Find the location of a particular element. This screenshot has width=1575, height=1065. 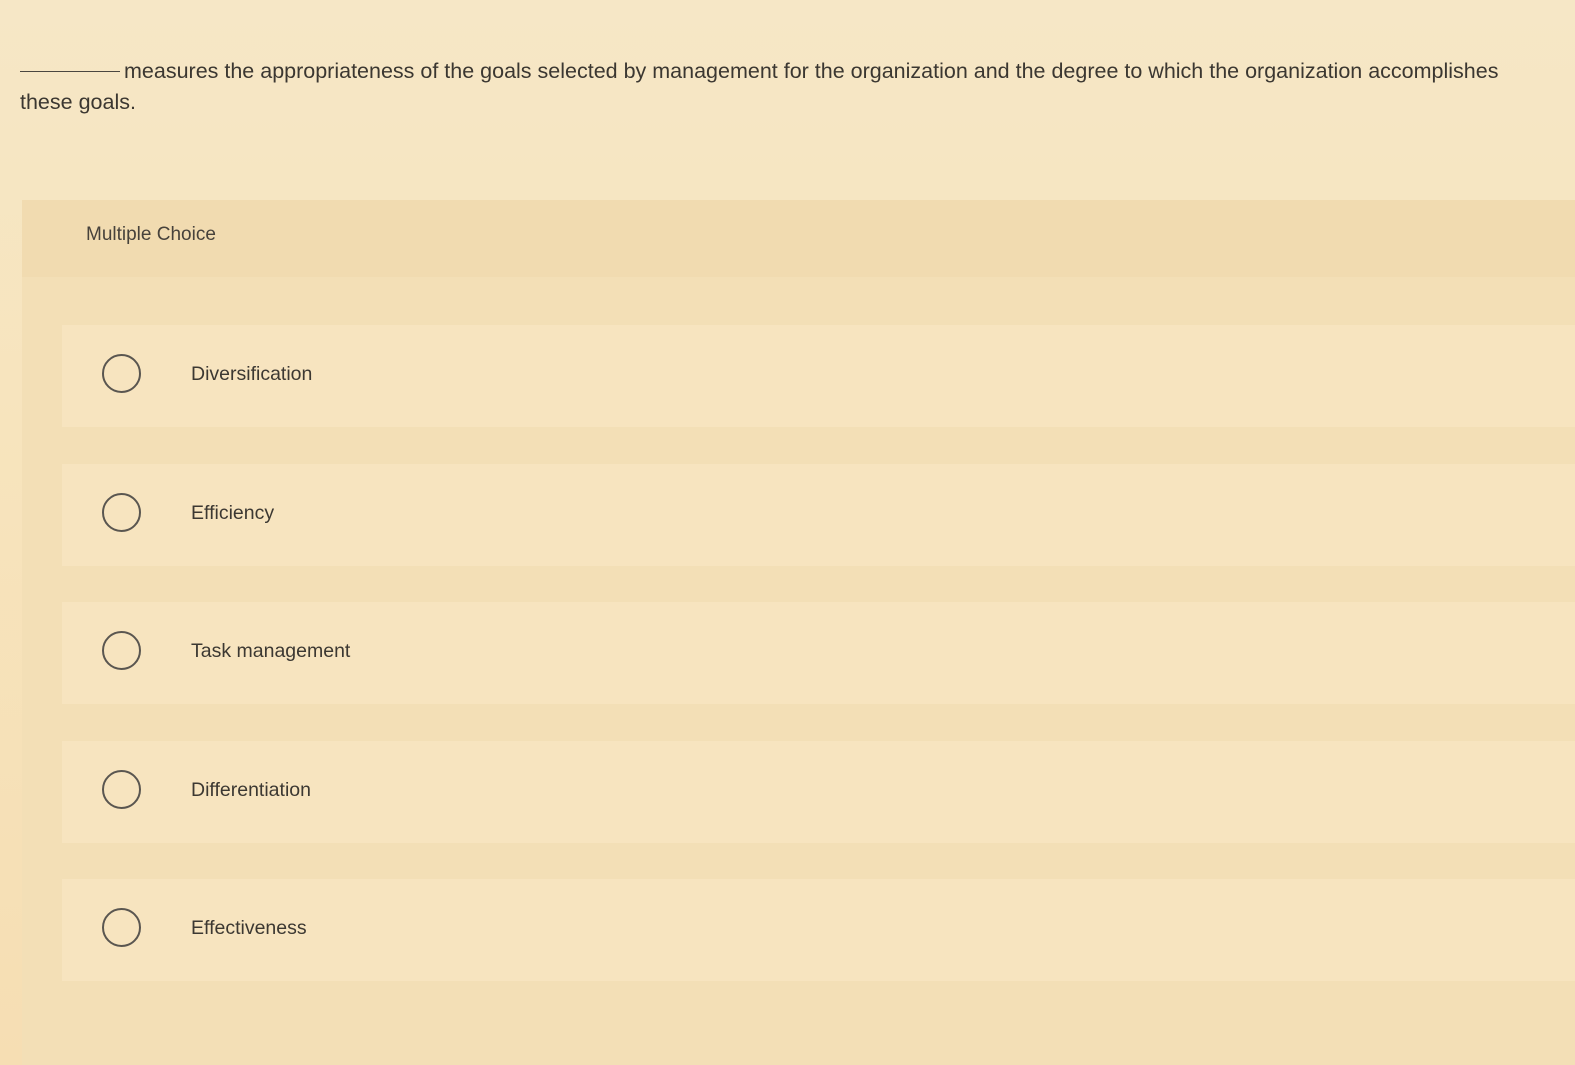

question-type-label: Multiple Choice is located at coordinates (151, 234).